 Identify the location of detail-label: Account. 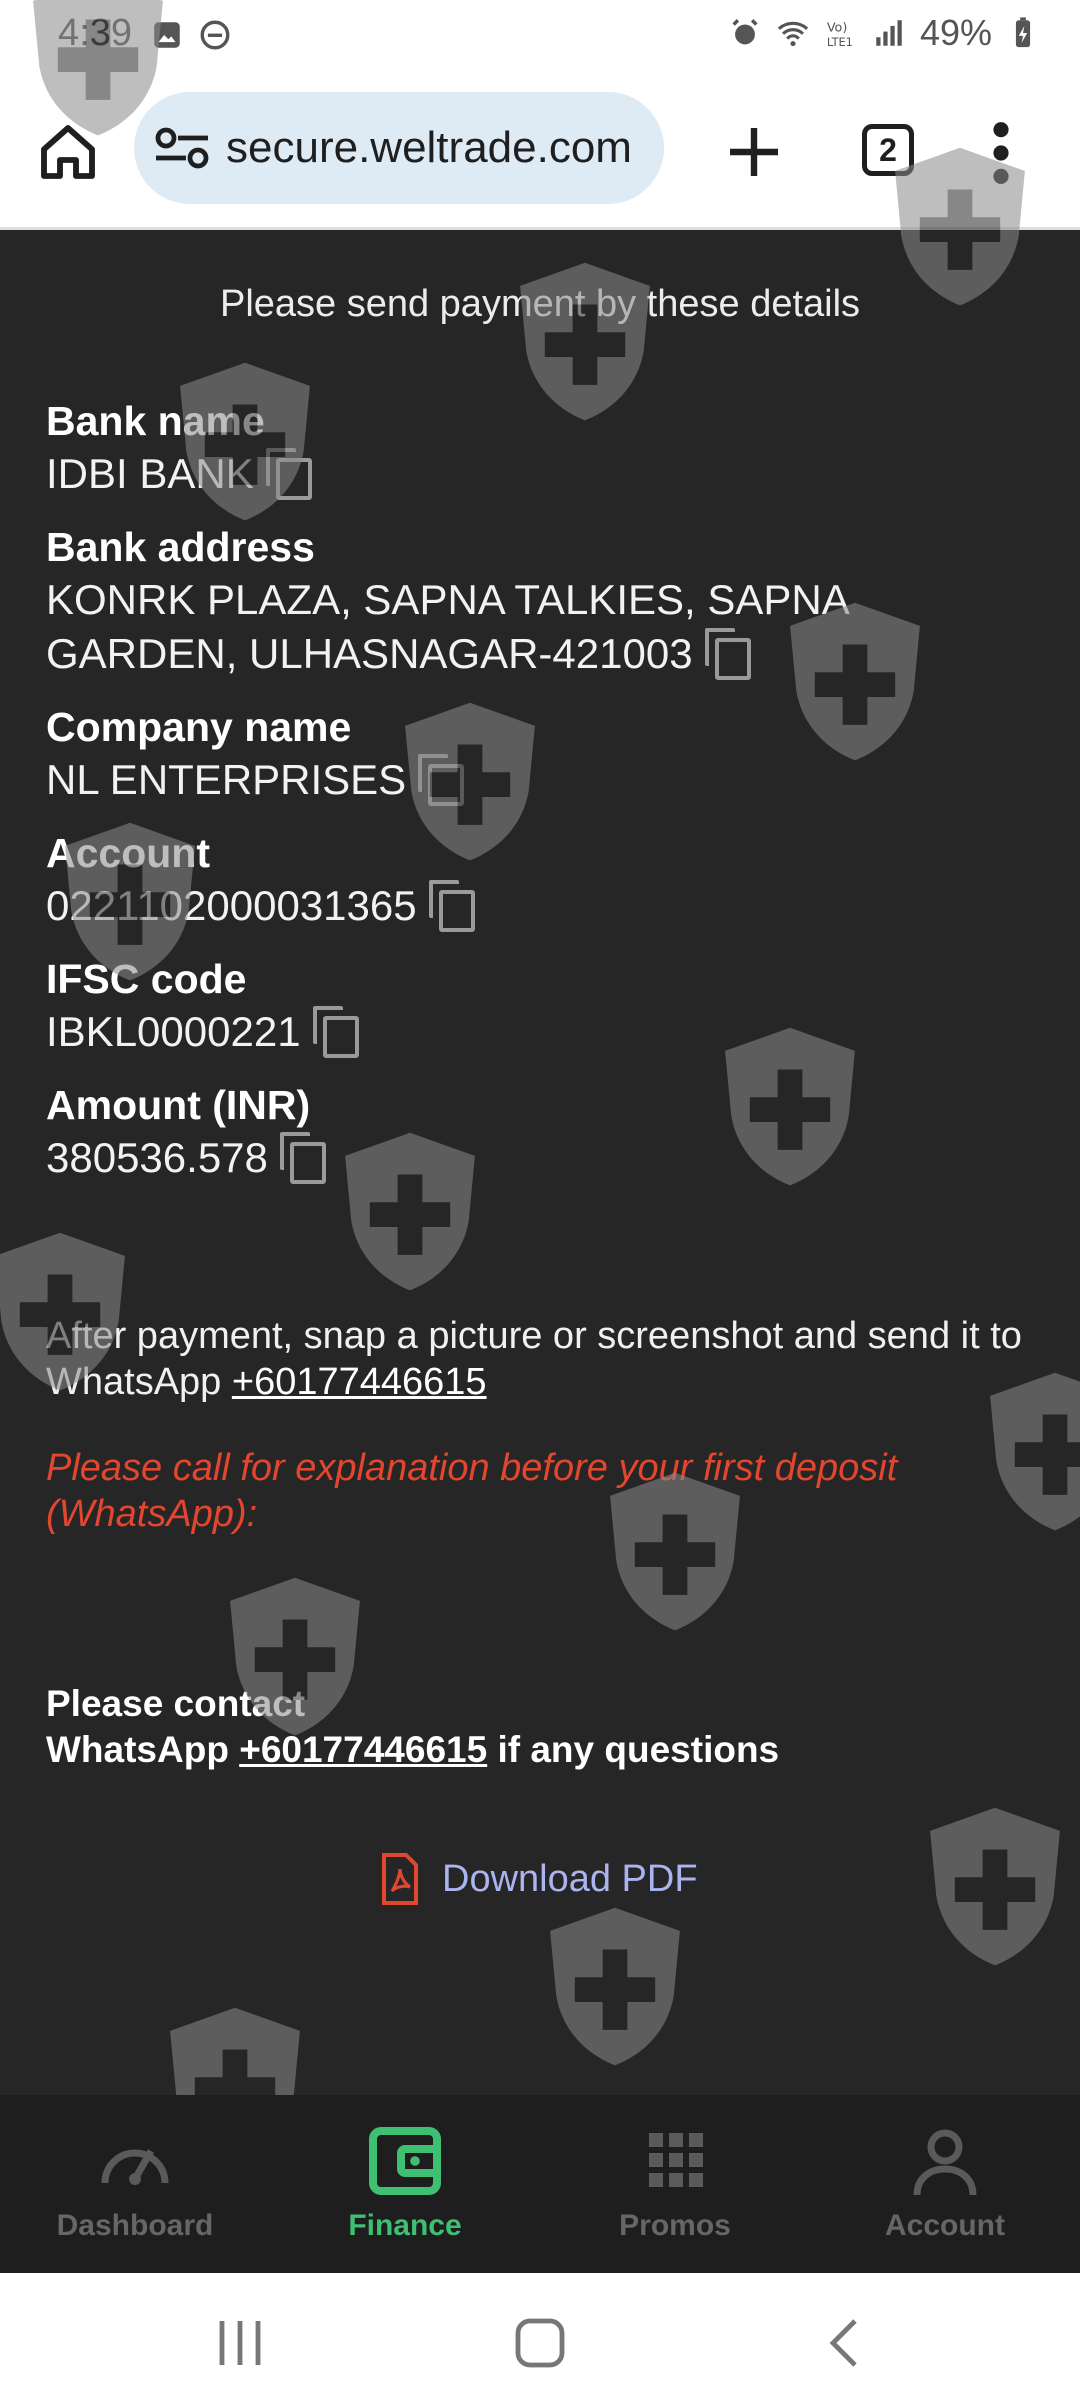
(128, 853).